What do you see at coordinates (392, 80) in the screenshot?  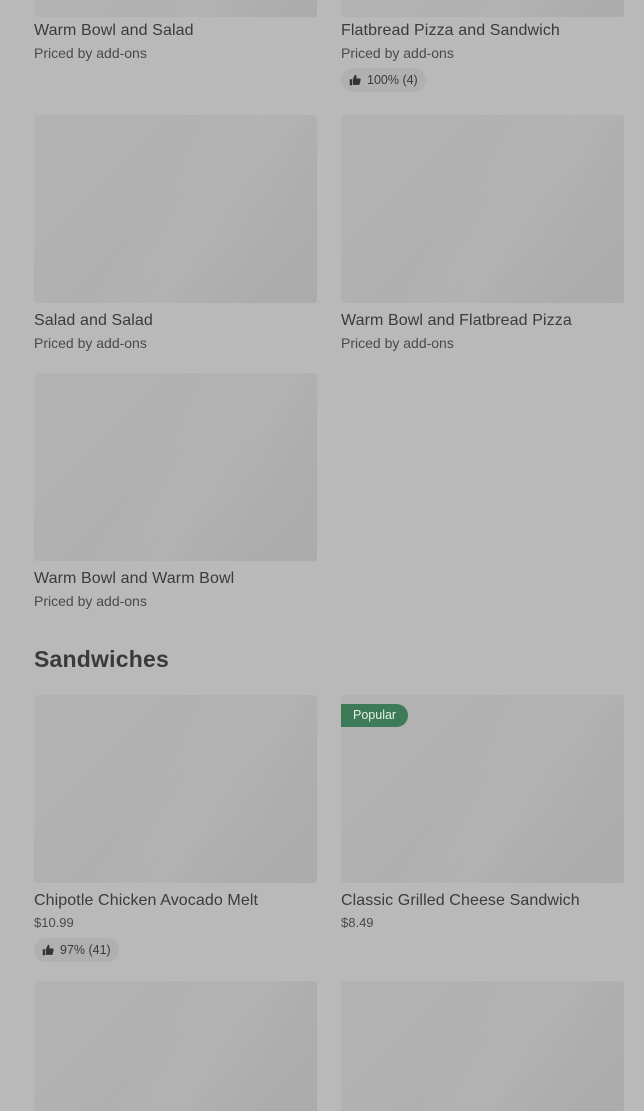 I see `rating-text: 100% (4)` at bounding box center [392, 80].